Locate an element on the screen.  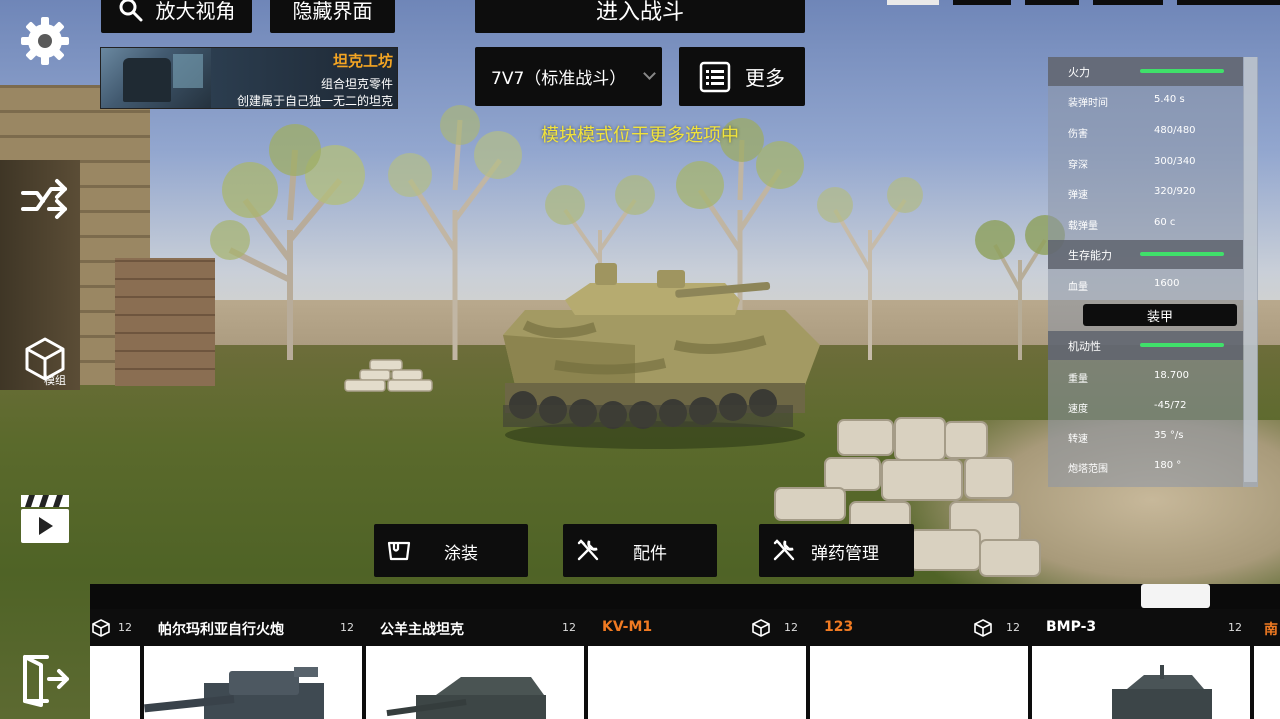
stat-label: 重量 is located at coordinates (1078, 379).